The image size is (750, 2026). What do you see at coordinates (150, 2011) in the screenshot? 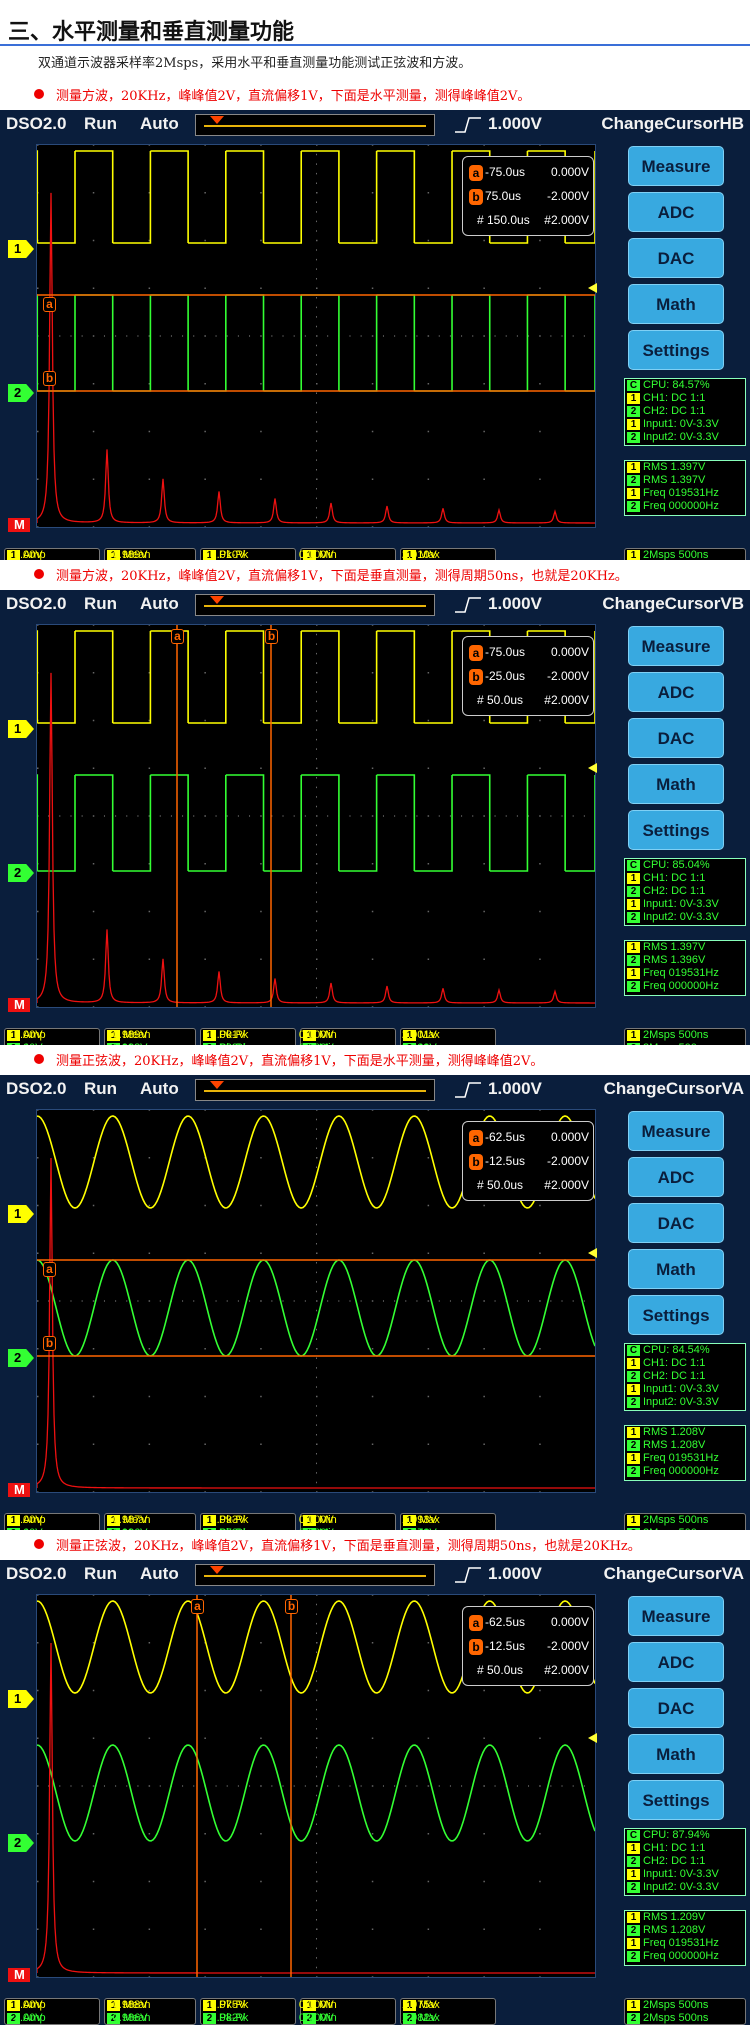
I see `measure-mean: 1 Mean 0.988V 2 Mean 0.986V` at bounding box center [150, 2011].